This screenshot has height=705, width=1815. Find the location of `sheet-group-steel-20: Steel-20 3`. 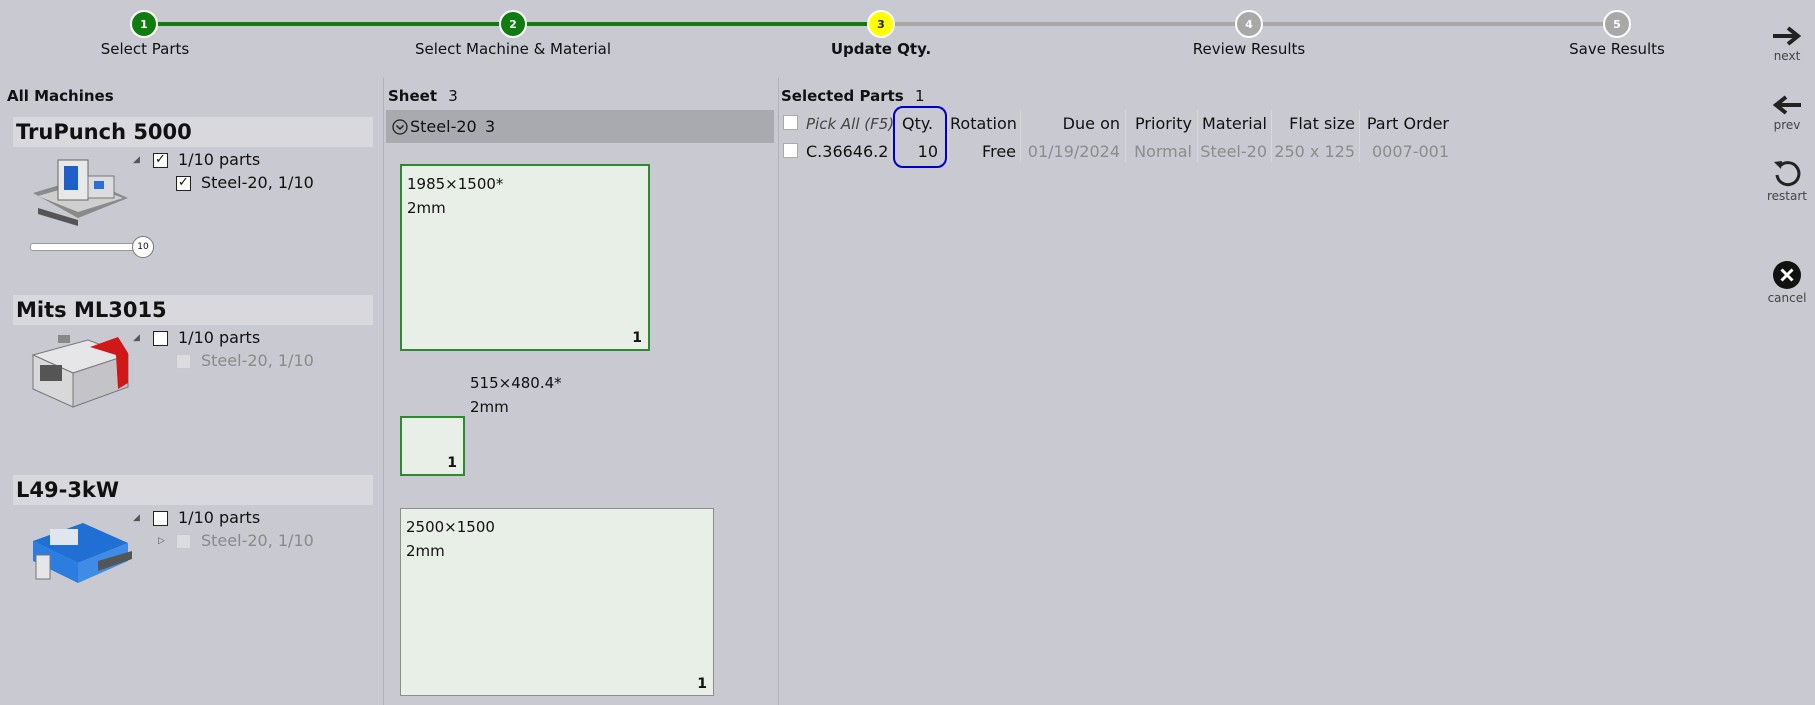

sheet-group-steel-20: Steel-20 3 is located at coordinates (580, 126).